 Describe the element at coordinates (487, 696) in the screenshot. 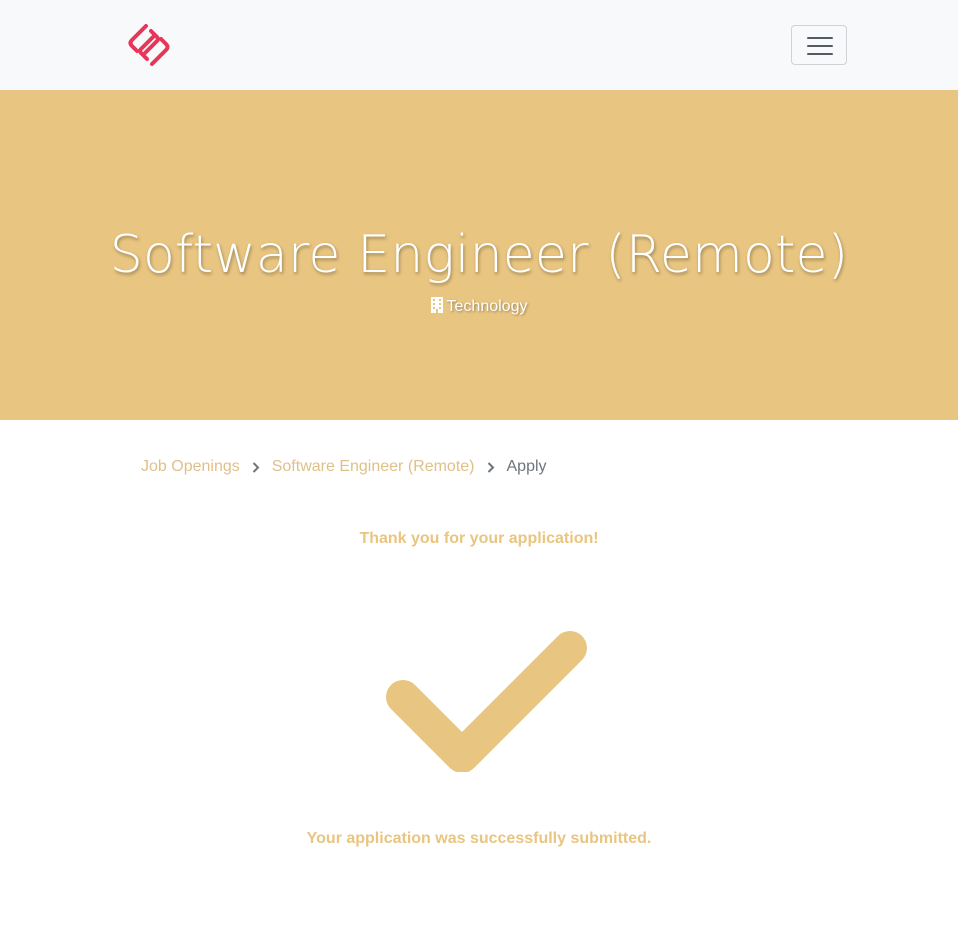

I see `checkmark-icon` at that location.